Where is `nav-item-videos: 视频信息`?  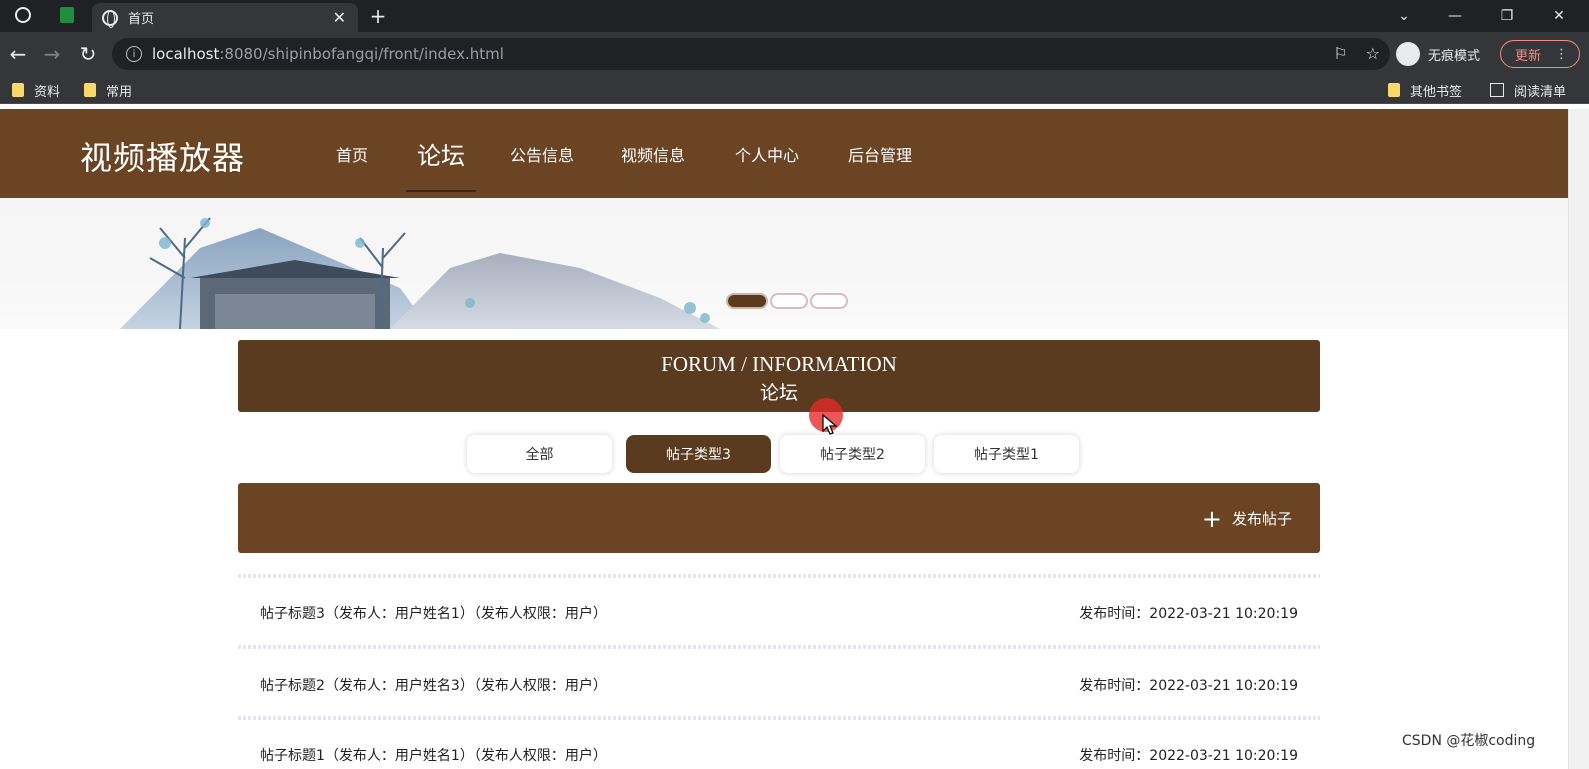 nav-item-videos: 视频信息 is located at coordinates (653, 153).